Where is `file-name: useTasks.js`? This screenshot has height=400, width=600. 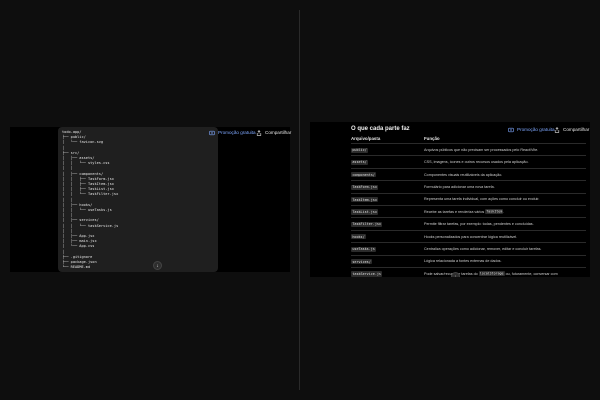 file-name: useTasks.js is located at coordinates (364, 249).